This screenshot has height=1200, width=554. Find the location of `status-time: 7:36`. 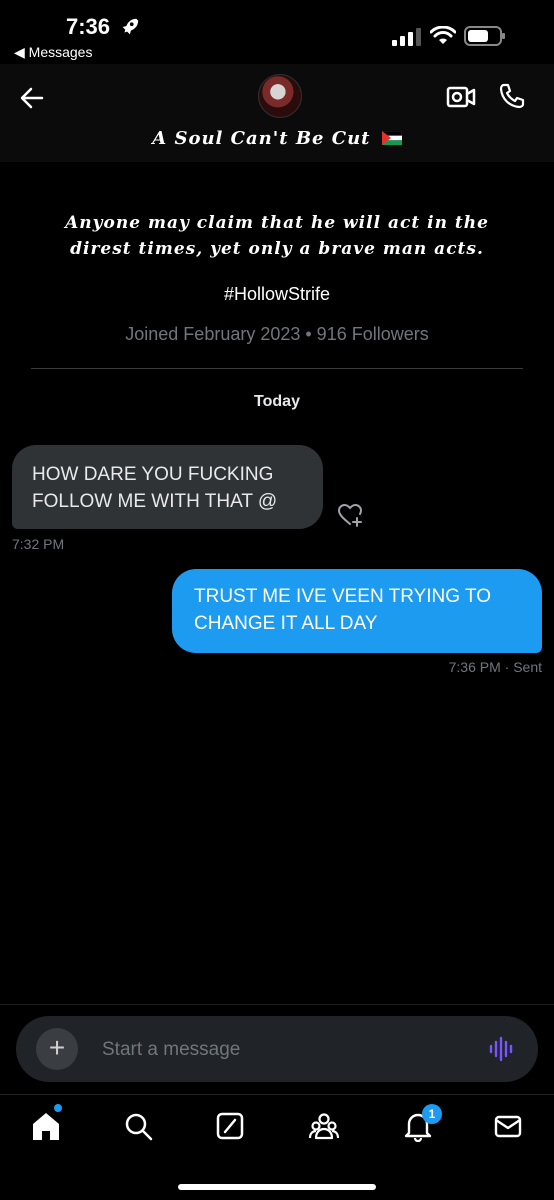

status-time: 7:36 is located at coordinates (88, 26).